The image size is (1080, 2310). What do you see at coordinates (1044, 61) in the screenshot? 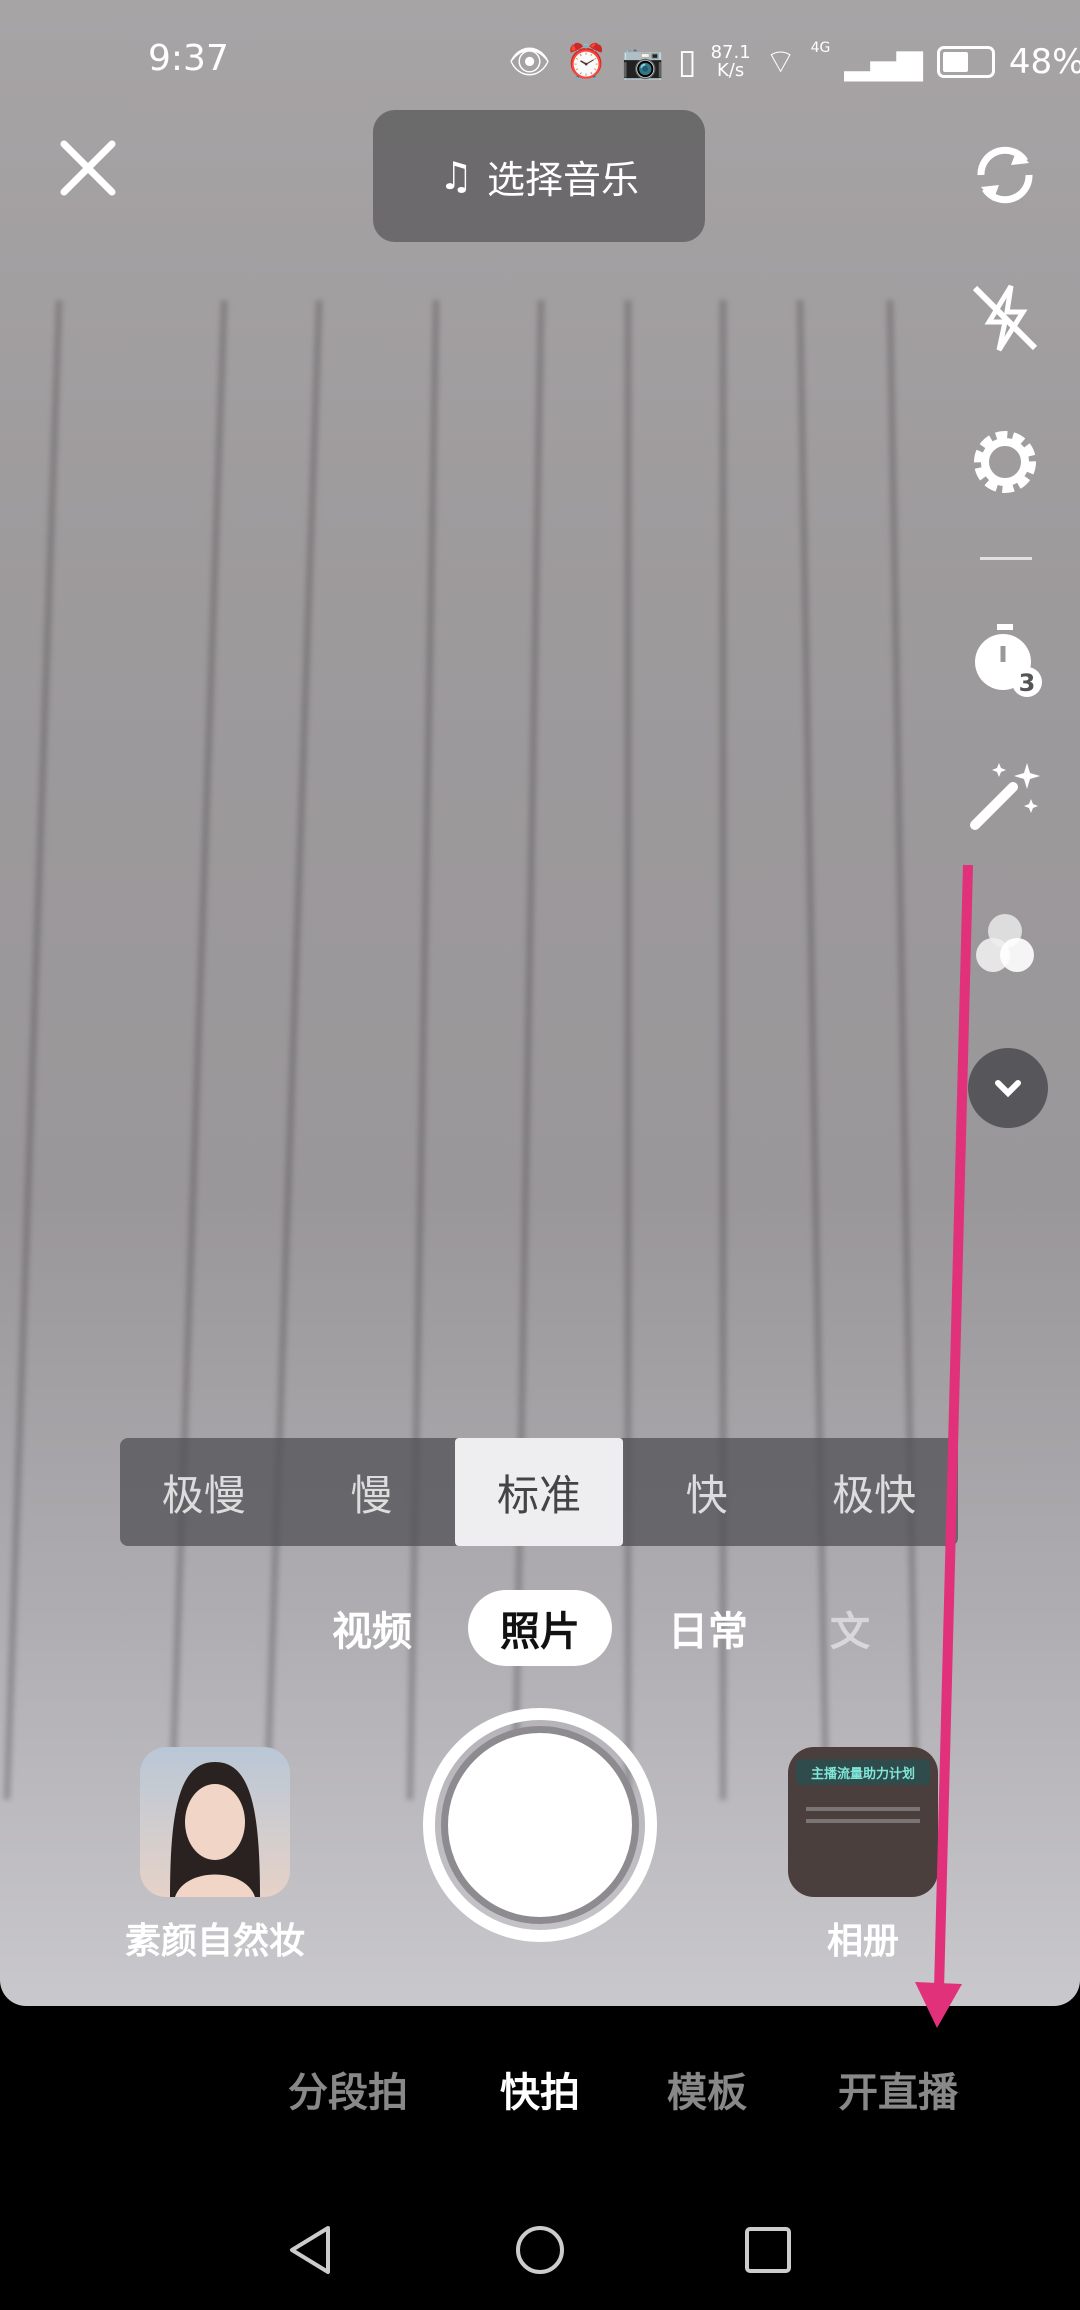
I see `battery-percent: 48%` at bounding box center [1044, 61].